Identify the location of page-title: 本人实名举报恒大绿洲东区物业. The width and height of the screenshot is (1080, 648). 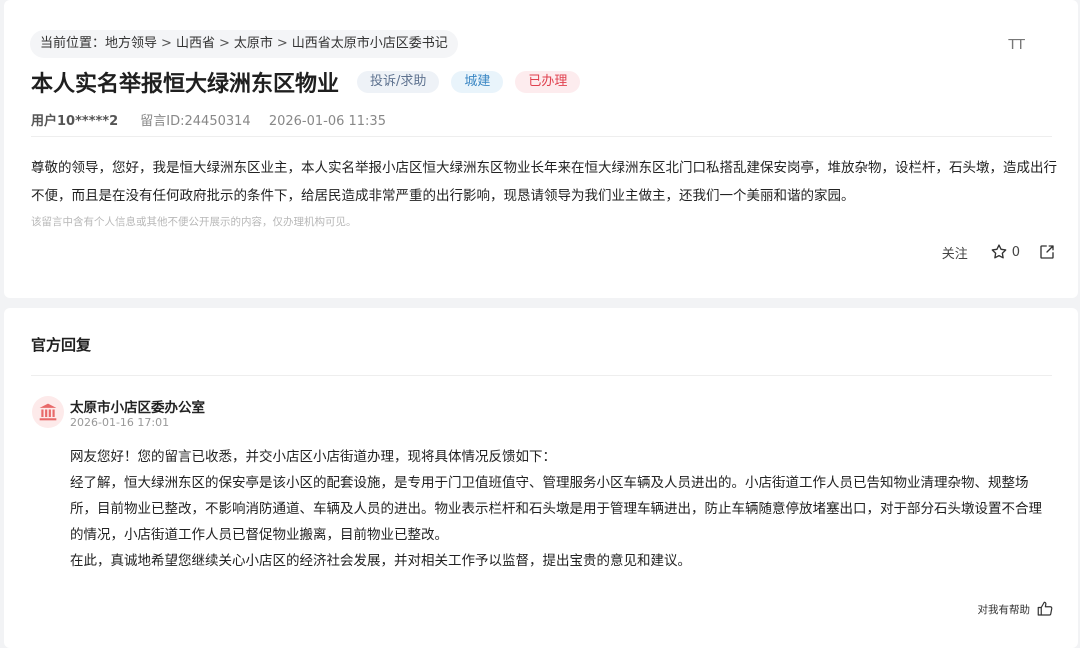
(185, 84).